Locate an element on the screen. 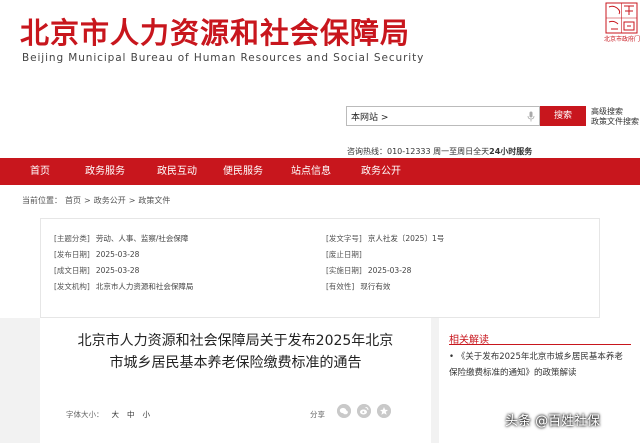 Image resolution: width=640 pixels, height=443 pixels. meta-category: [主题分类] 劳动、人事、监察/社会保障 is located at coordinates (121, 238).